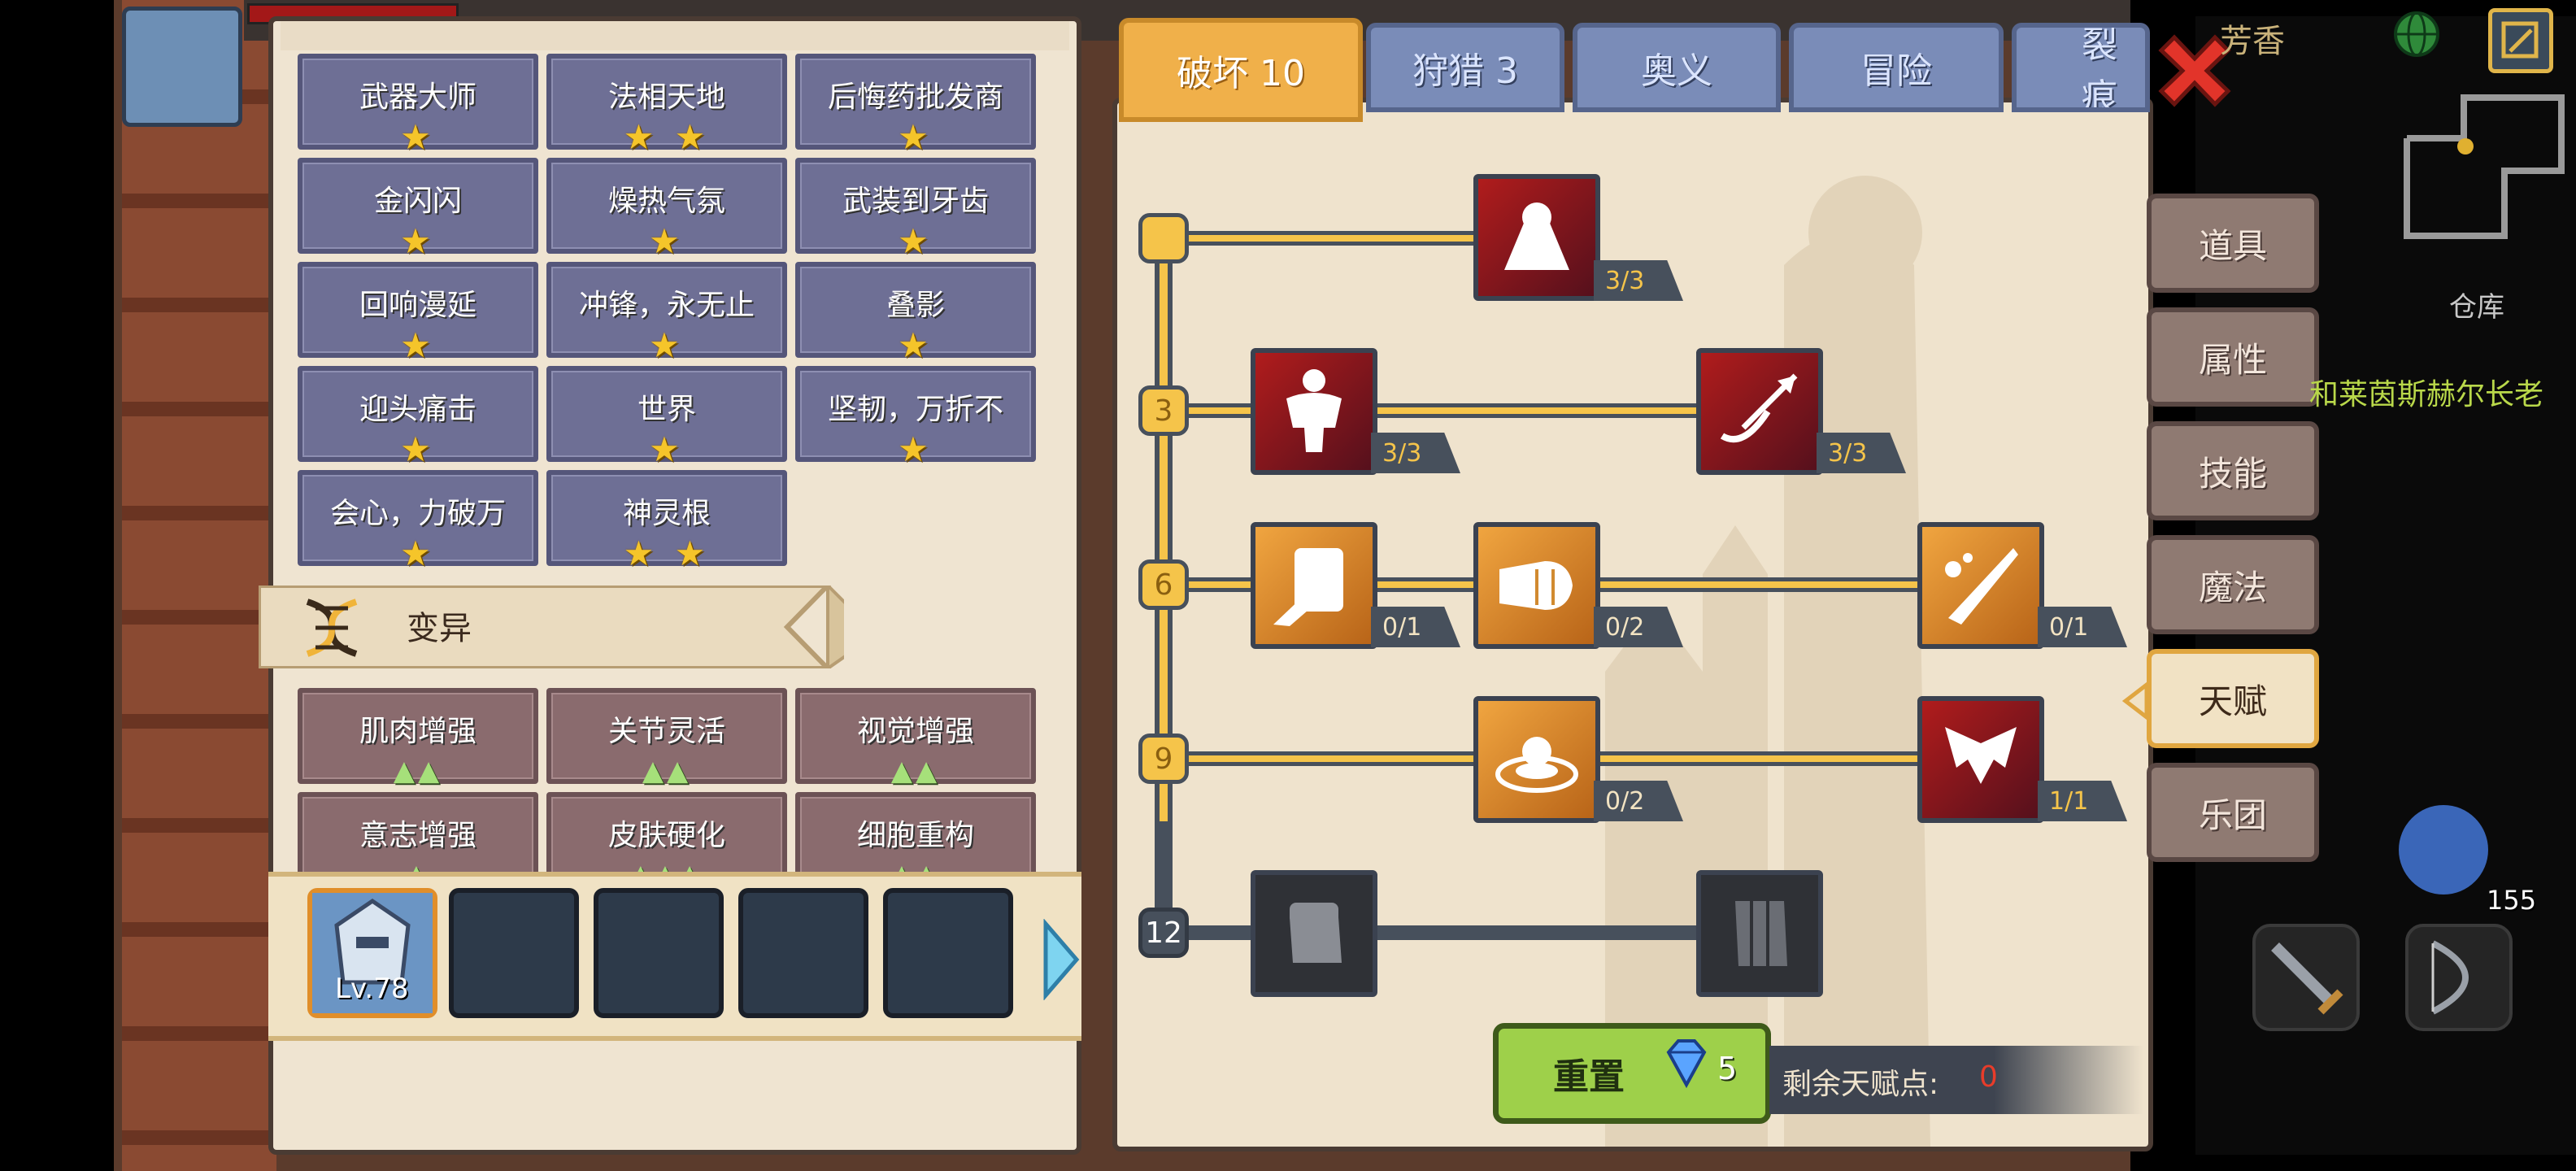 The image size is (2576, 1171). I want to click on talent-demon-wings, so click(1981, 760).